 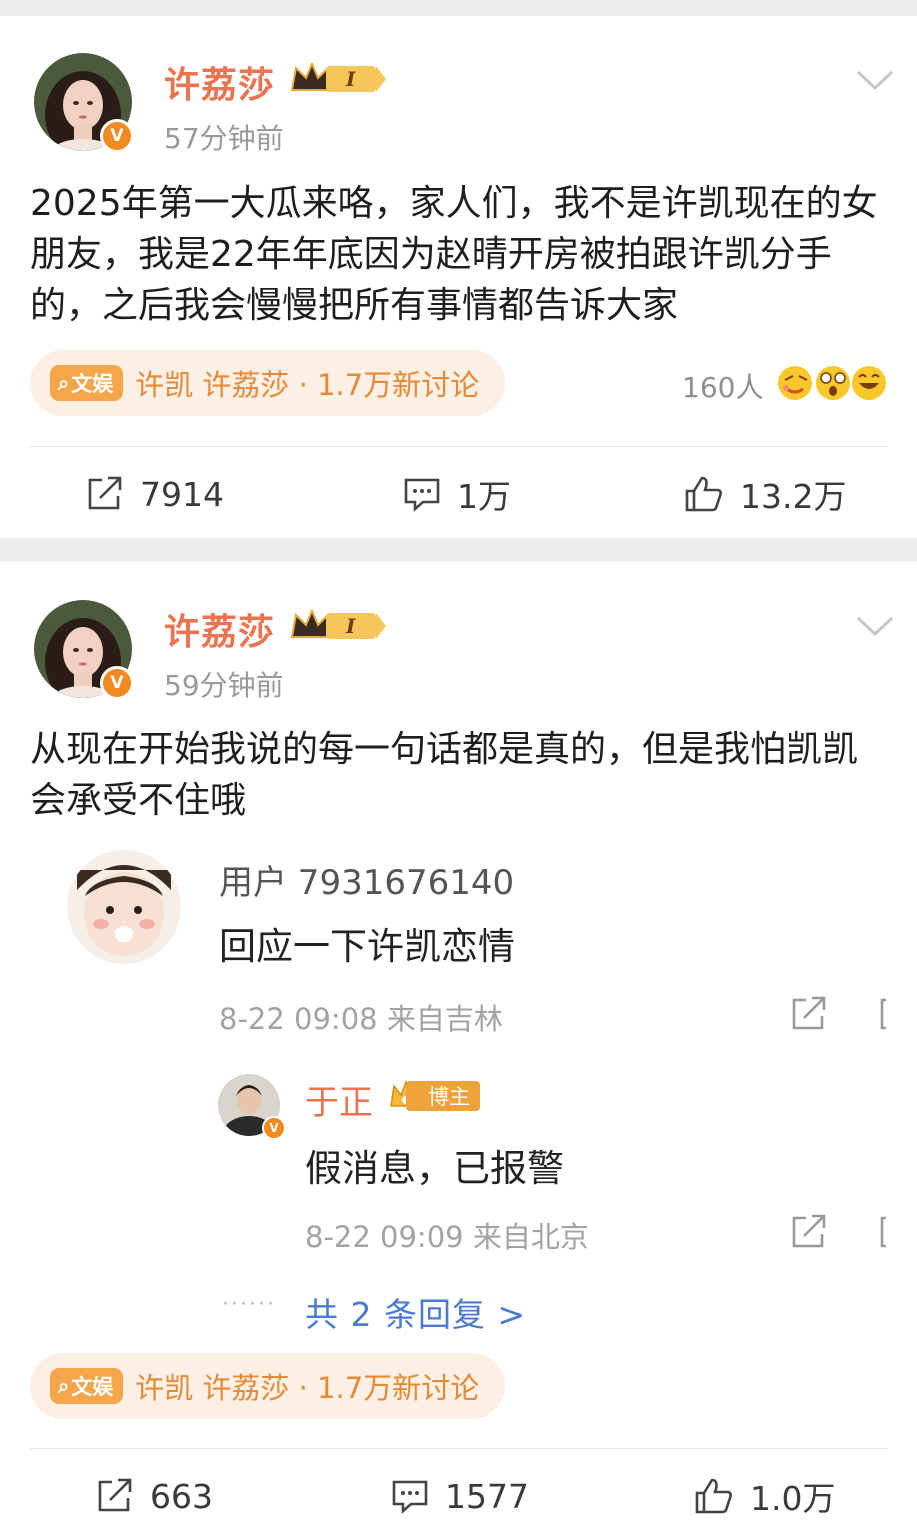 What do you see at coordinates (793, 496) in the screenshot?
I see `like-count: 13.2万` at bounding box center [793, 496].